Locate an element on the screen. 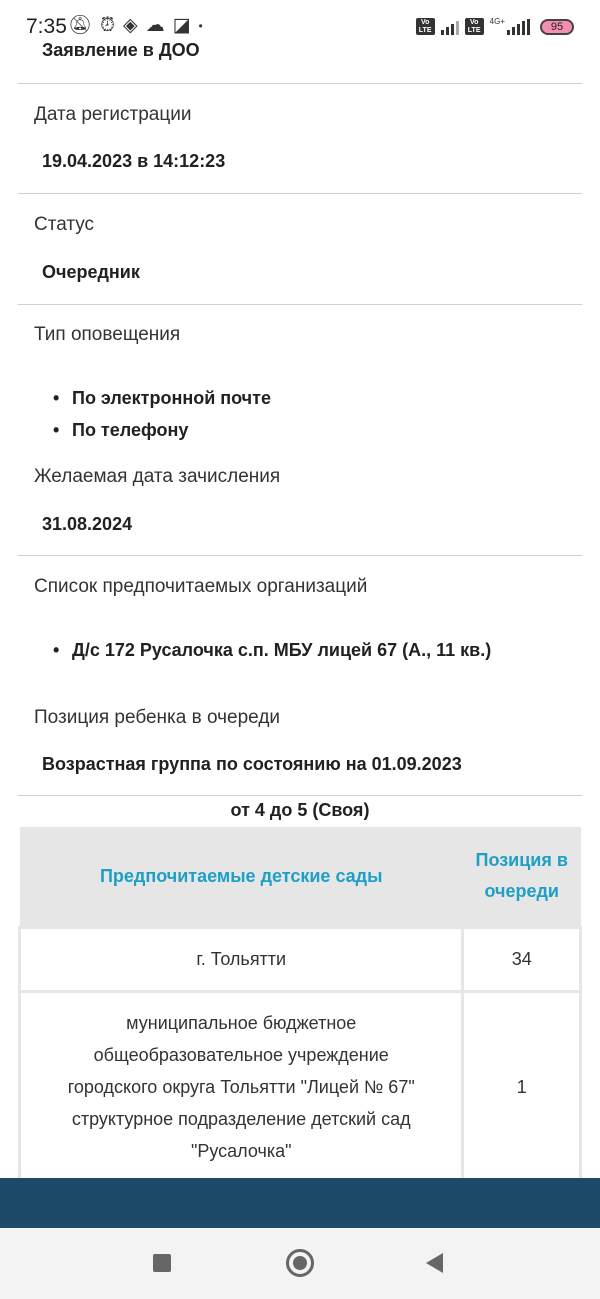 The image size is (600, 1299). status-time: 7:35 is located at coordinates (46, 26).